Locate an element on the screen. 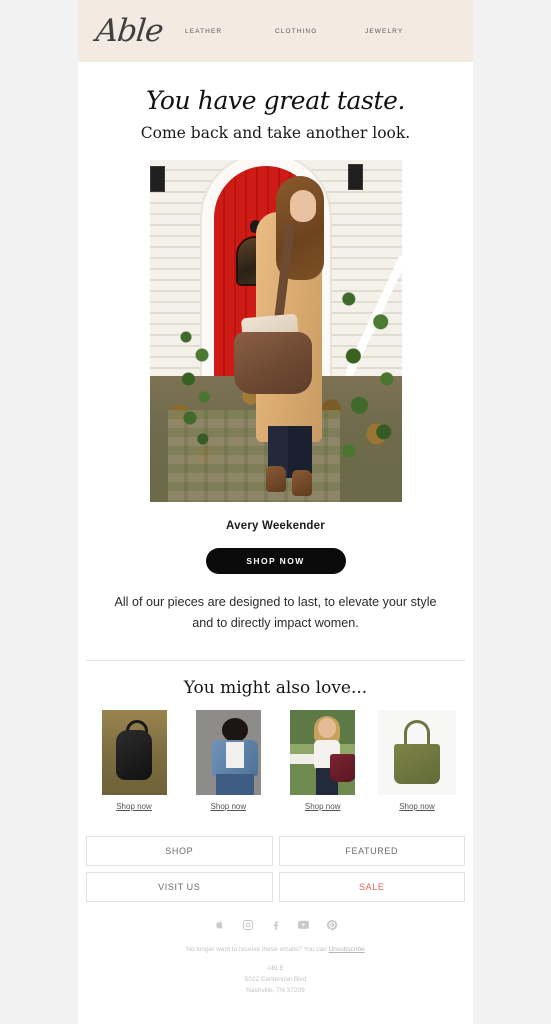 The height and width of the screenshot is (1024, 551). visit-us-button: VISIT US is located at coordinates (179, 886).